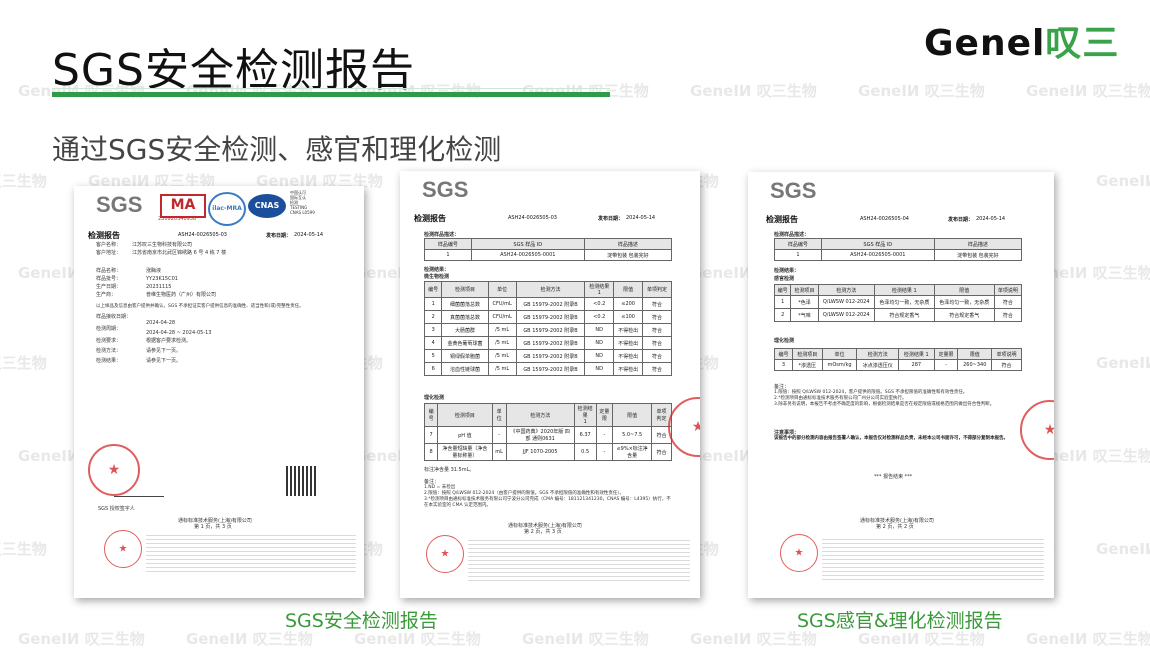 The height and width of the screenshot is (649, 1150). I want to click on table-cell: 大肠菌群, so click(465, 330).